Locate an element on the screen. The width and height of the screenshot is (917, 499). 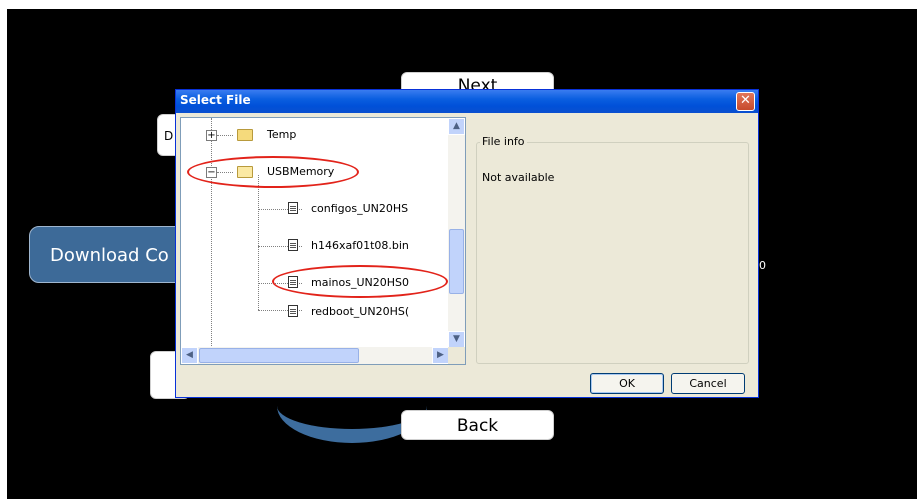
dialog-title: Select File is located at coordinates (215, 100).